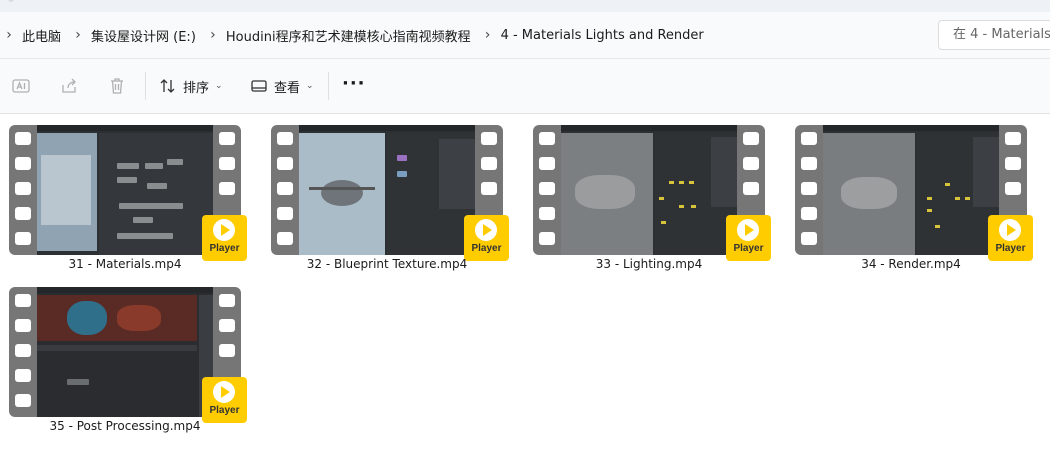 Image resolution: width=1050 pixels, height=453 pixels. What do you see at coordinates (196, 88) in the screenshot?
I see `sort-label: 排序` at bounding box center [196, 88].